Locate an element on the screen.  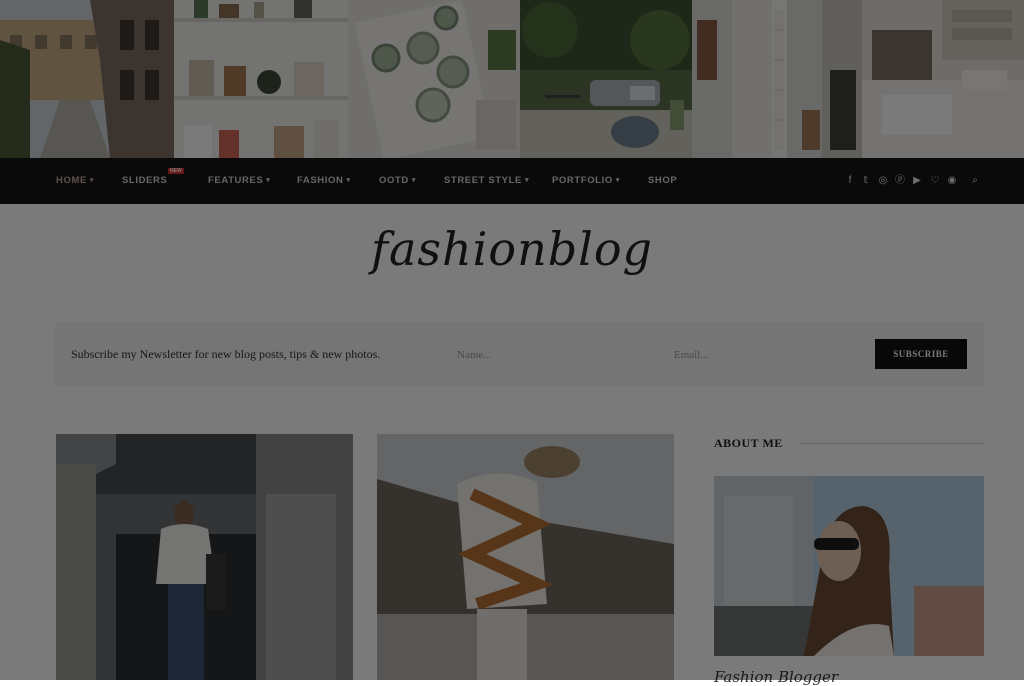
nav-item-sliders: SLIDERS NEW is located at coordinates (153, 181).